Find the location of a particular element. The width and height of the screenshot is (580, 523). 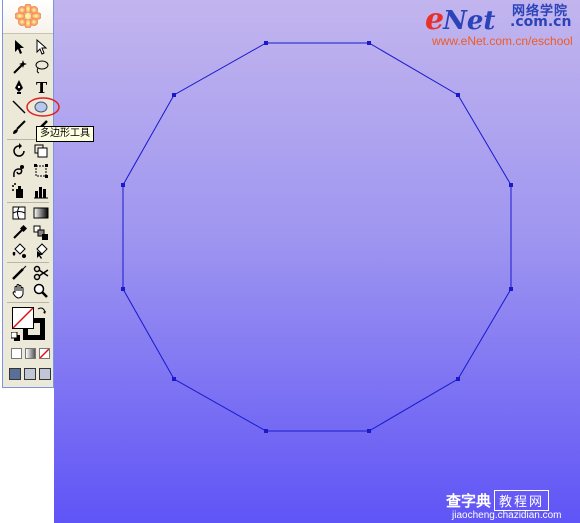

zoom-icon is located at coordinates (40, 290).